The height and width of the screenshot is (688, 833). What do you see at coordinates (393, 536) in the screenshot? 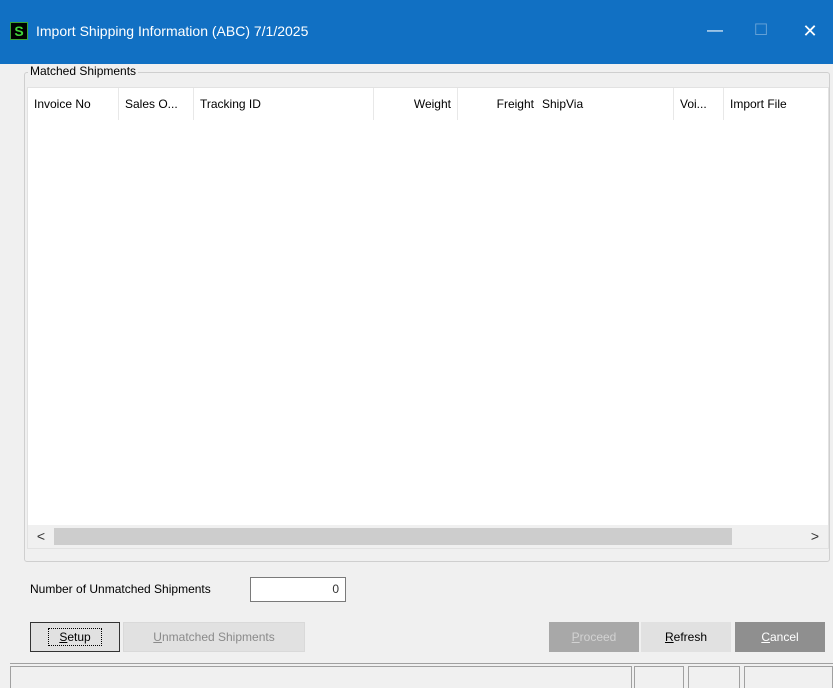
I see `scrollbar-thumb` at bounding box center [393, 536].